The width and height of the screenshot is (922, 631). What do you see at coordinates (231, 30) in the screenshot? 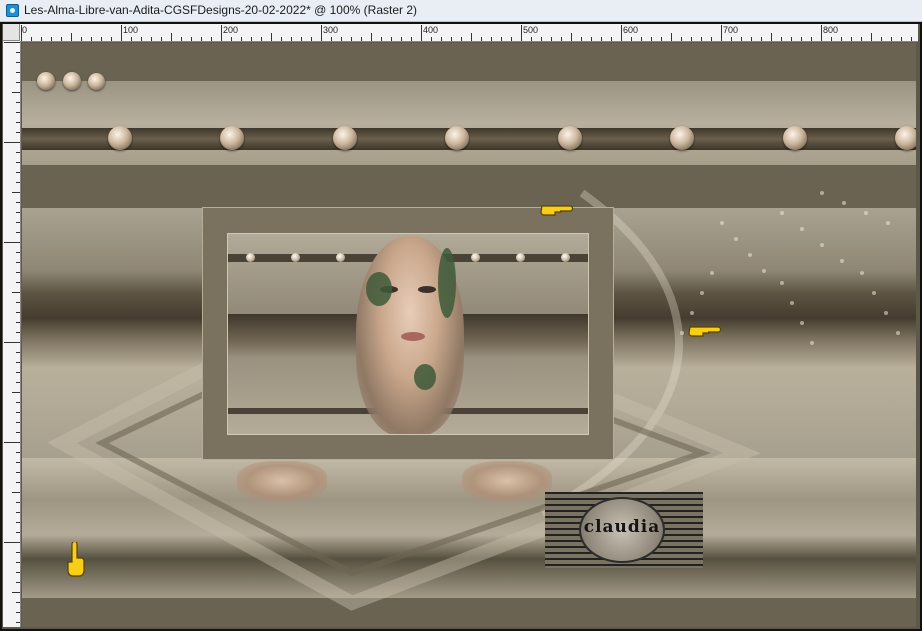
I see `ruler-label-200: 200` at bounding box center [231, 30].